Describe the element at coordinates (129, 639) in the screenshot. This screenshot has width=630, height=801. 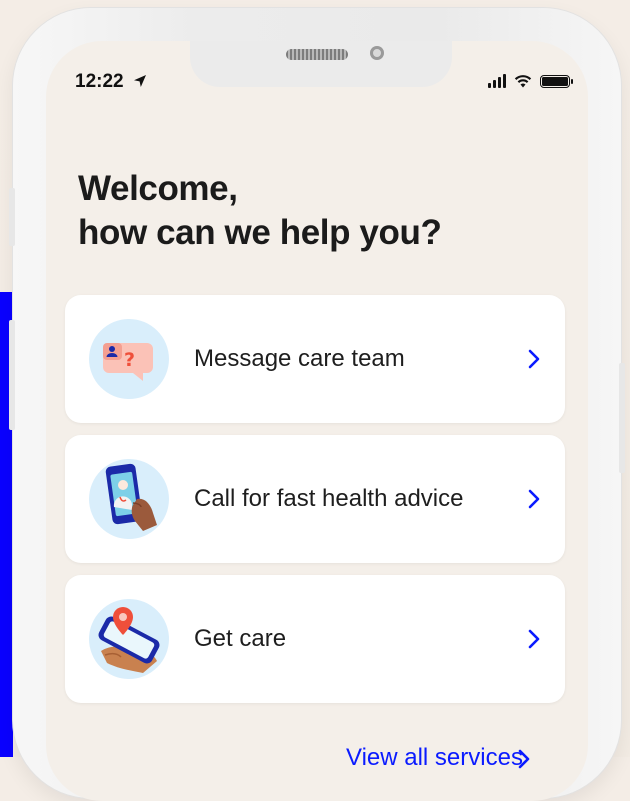
I see `map-pin-phone-icon` at that location.